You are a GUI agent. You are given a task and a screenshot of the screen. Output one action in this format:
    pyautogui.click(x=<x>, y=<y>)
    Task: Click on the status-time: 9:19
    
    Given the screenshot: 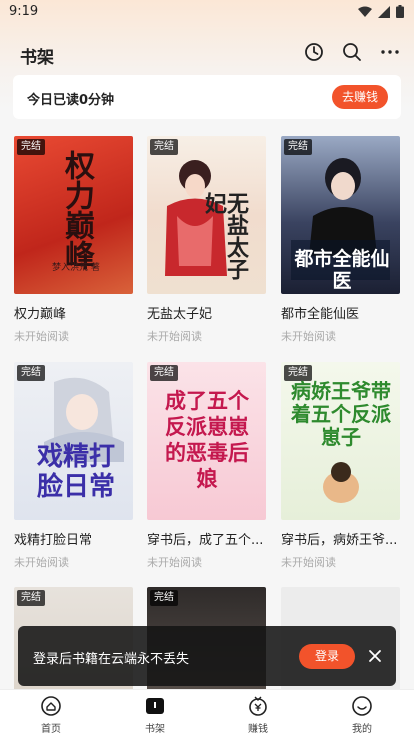 What is the action you would take?
    pyautogui.click(x=24, y=11)
    